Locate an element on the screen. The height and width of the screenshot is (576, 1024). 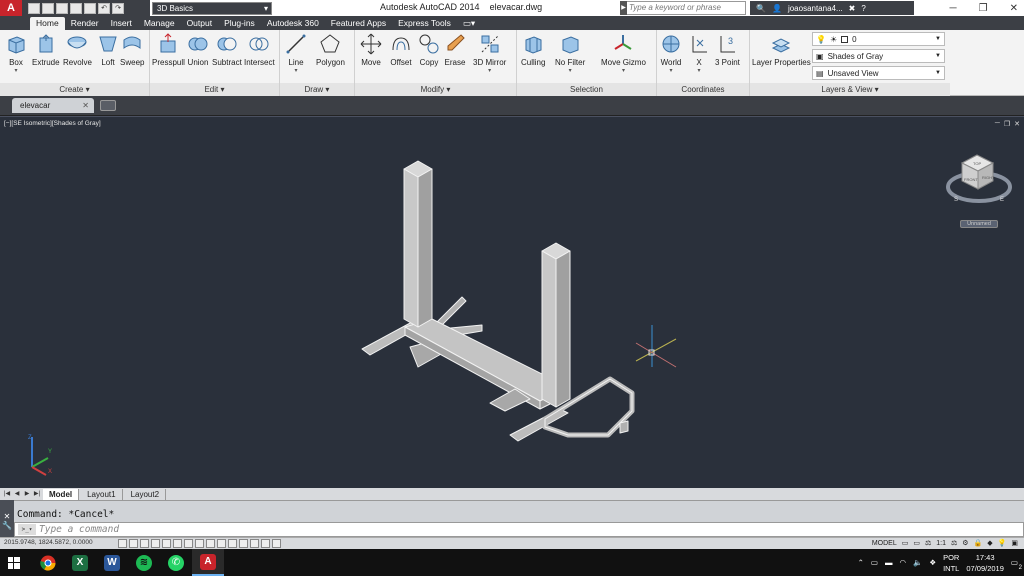
model-space-button: MODEL is located at coordinates (884, 543).